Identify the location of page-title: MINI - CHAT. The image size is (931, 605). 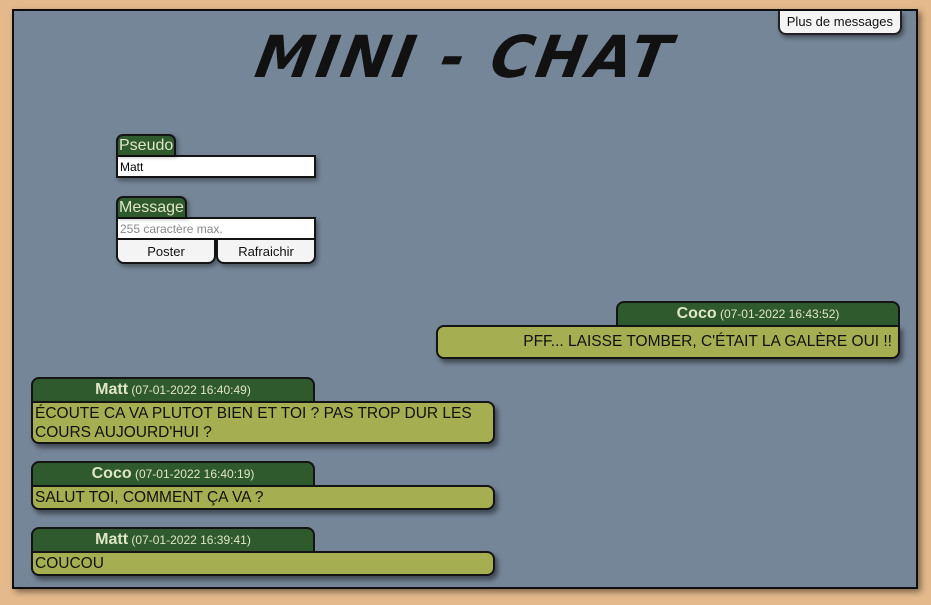
(465, 57).